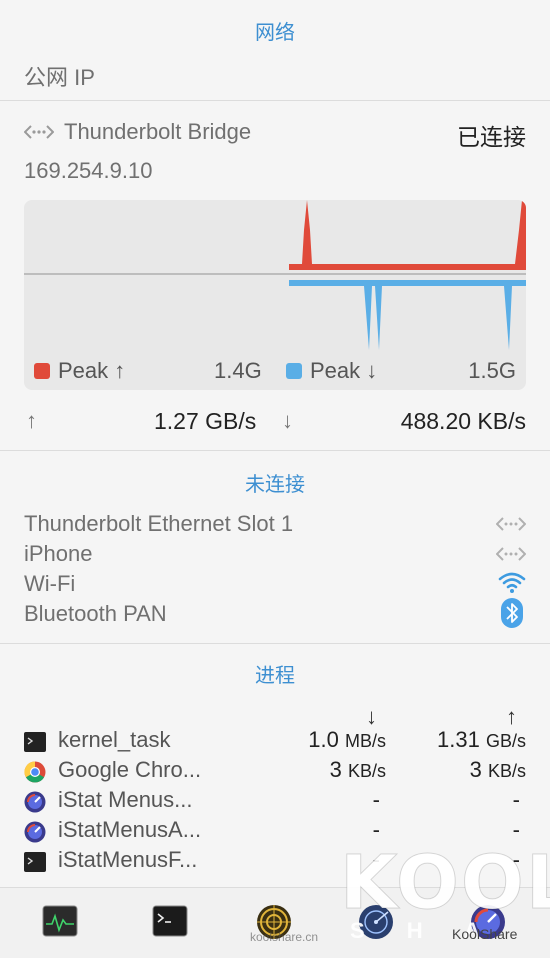 The image size is (550, 958). I want to click on chrome-icon, so click(35, 772).